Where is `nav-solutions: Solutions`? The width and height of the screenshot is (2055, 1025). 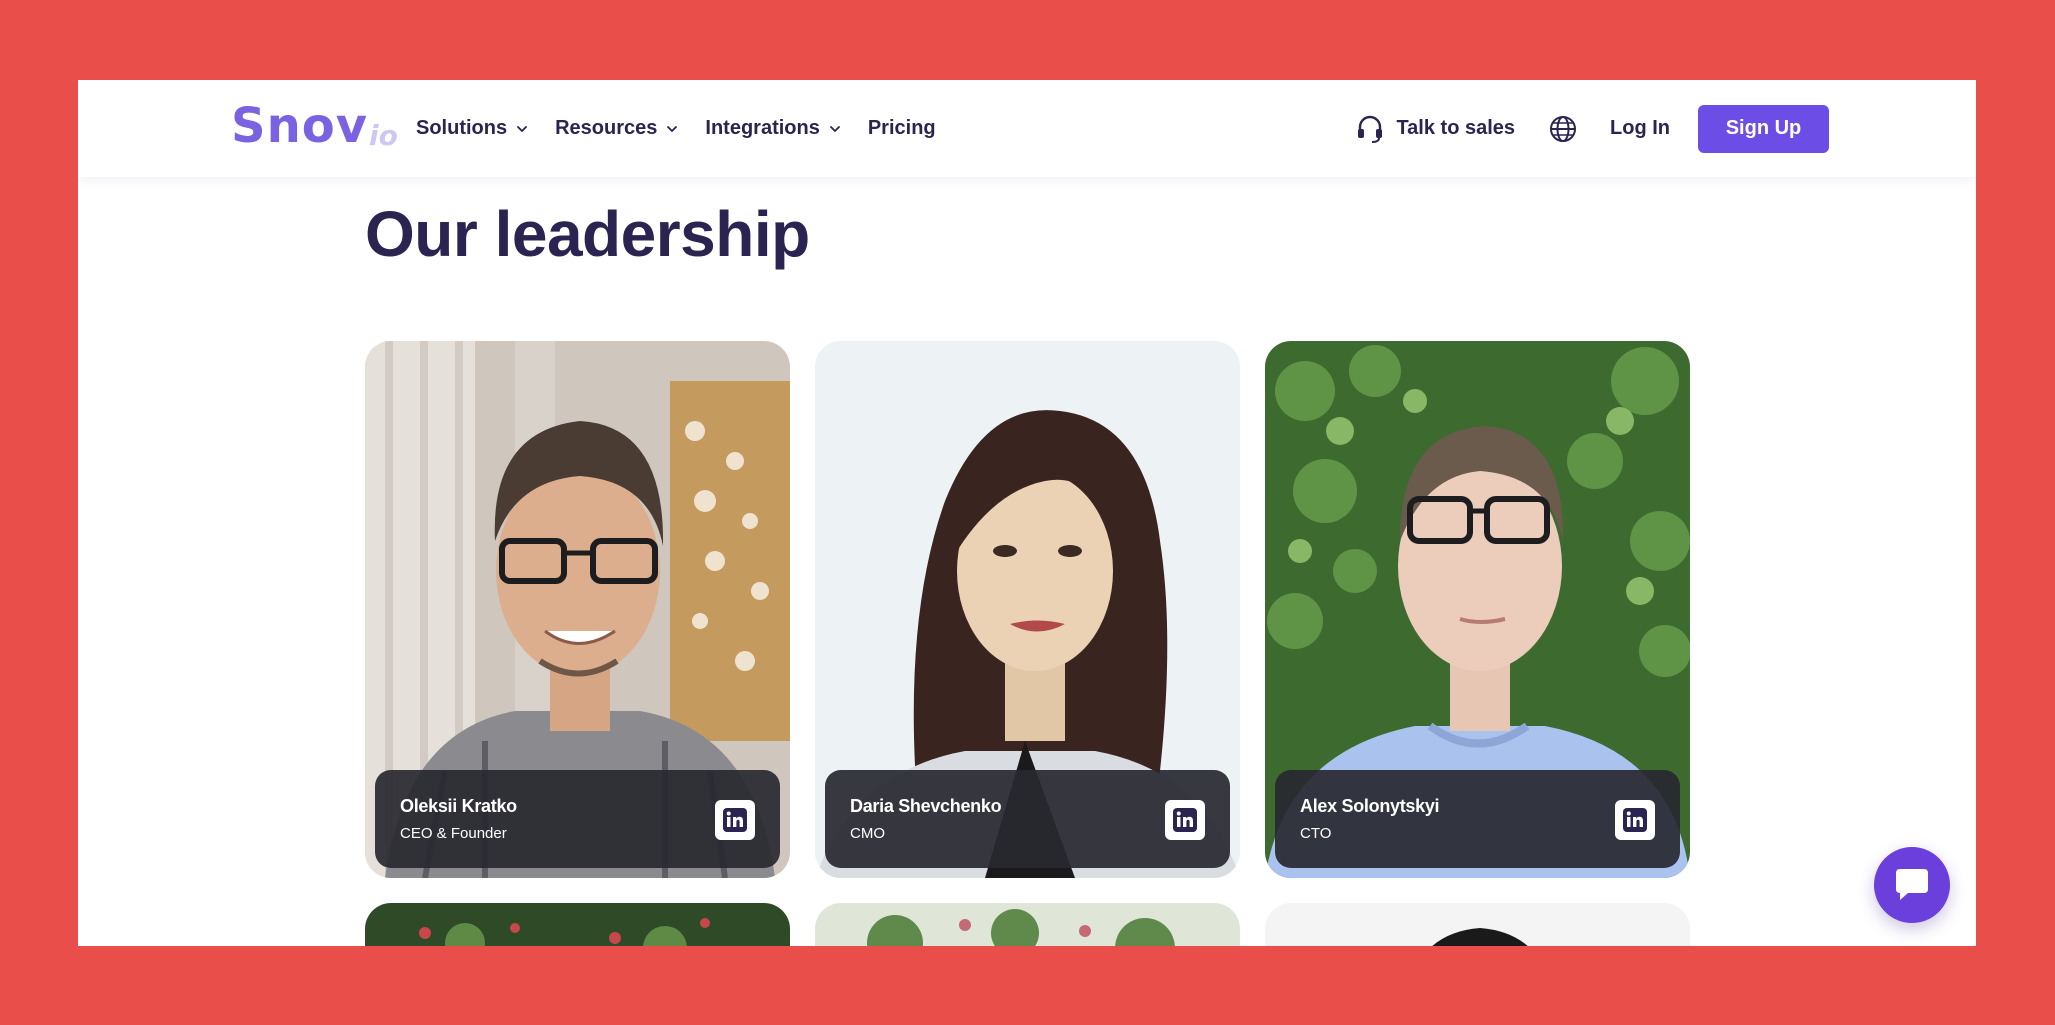 nav-solutions: Solutions is located at coordinates (472, 128).